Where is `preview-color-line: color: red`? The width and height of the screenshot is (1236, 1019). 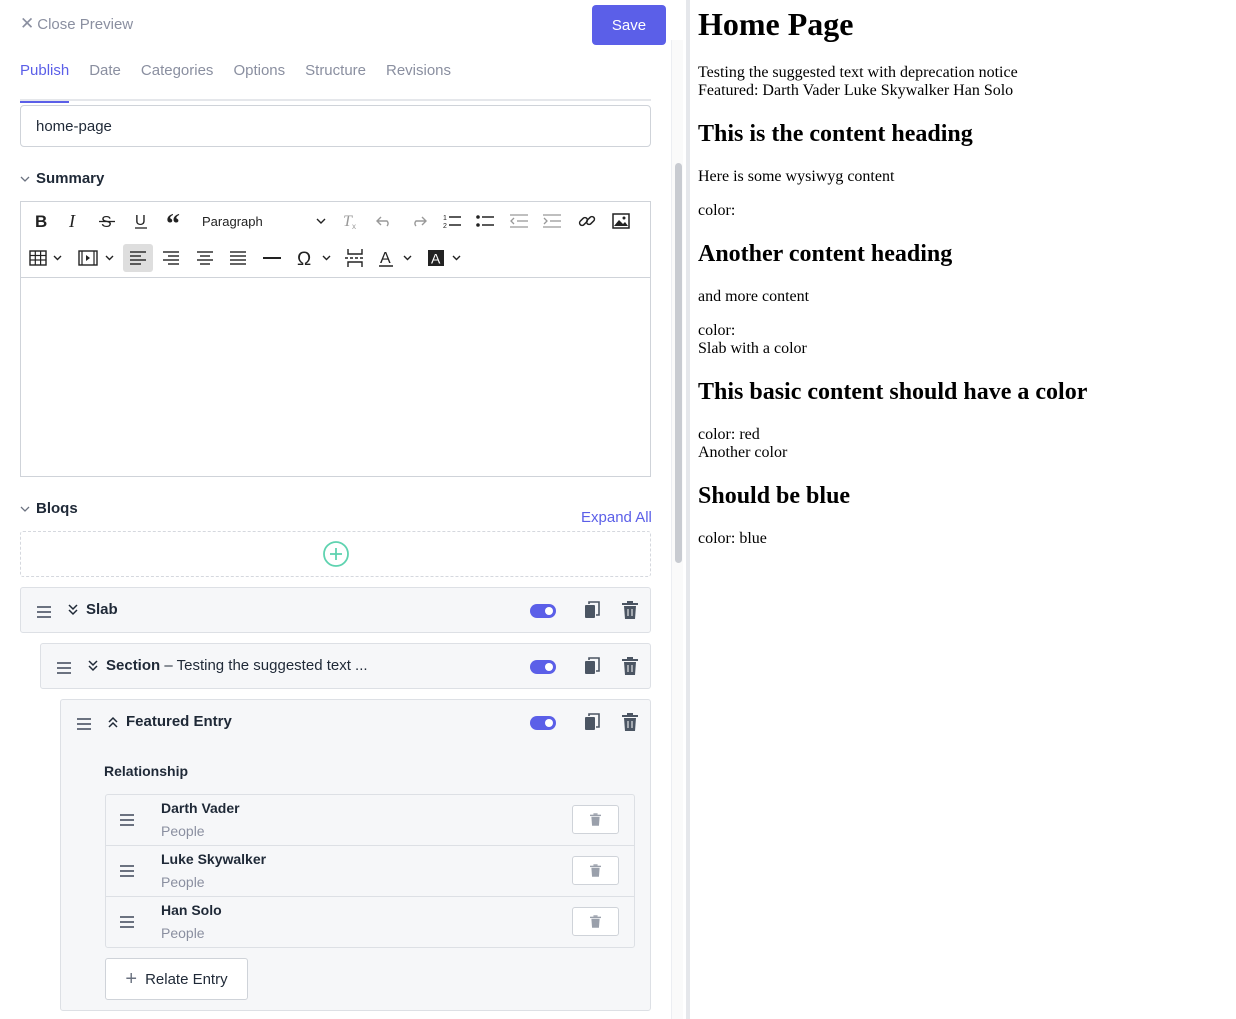
preview-color-line: color: red is located at coordinates (729, 434).